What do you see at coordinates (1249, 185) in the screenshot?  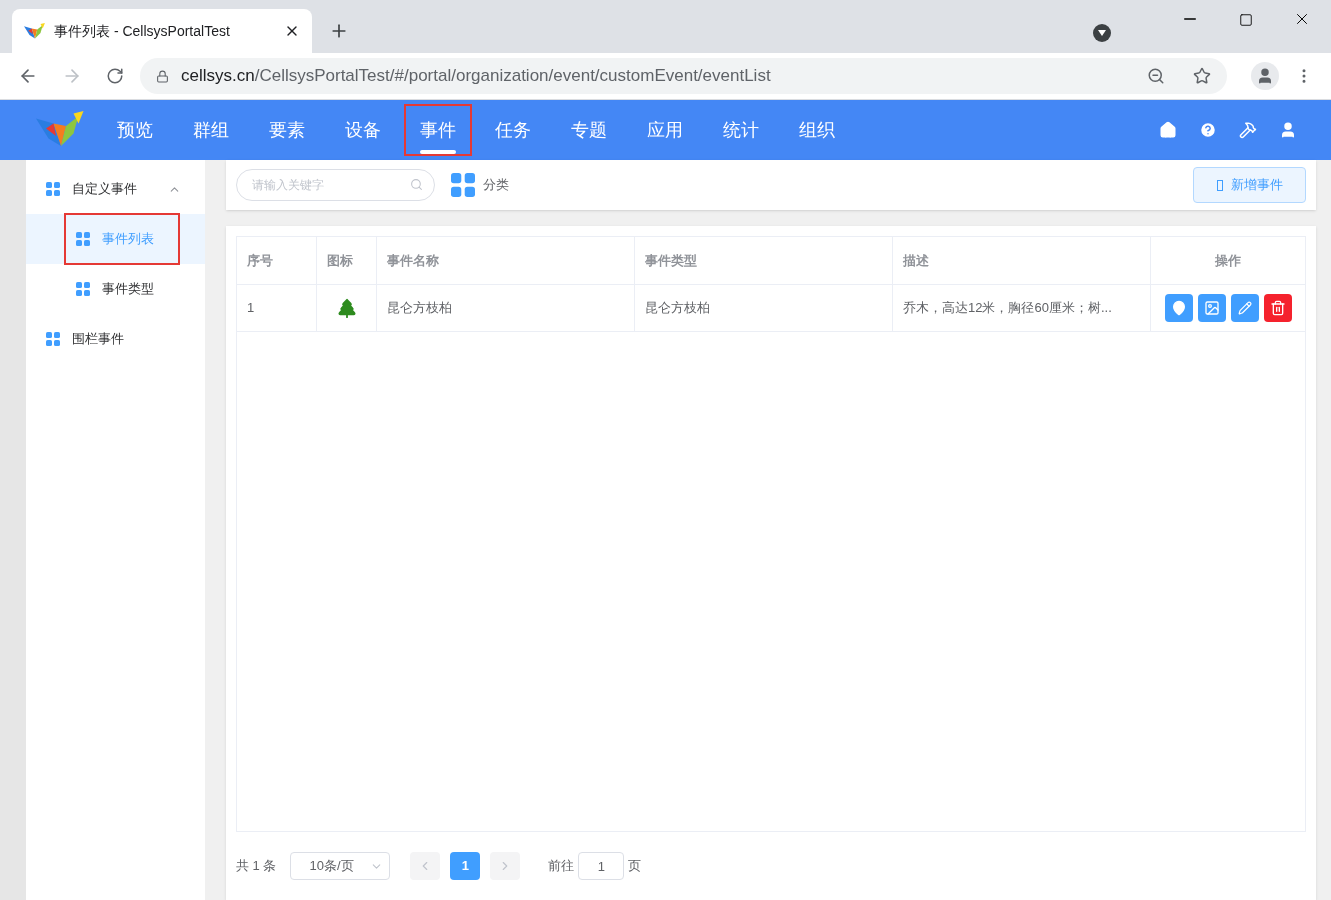 I see `add-event-button: 新增事件` at bounding box center [1249, 185].